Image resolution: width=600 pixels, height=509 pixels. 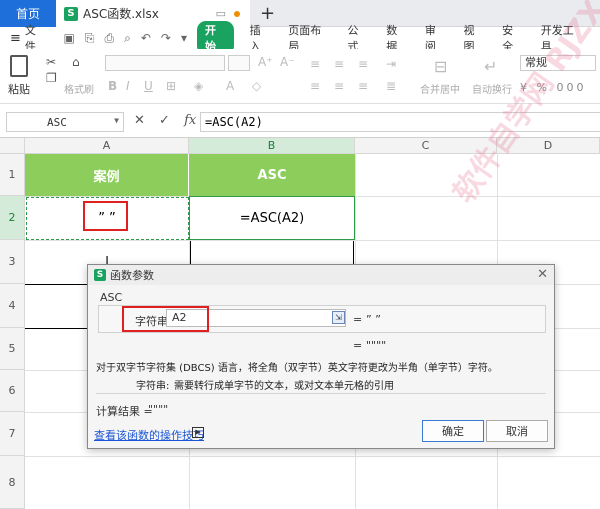 I want to click on row-header-6: 6, so click(x=12, y=391).